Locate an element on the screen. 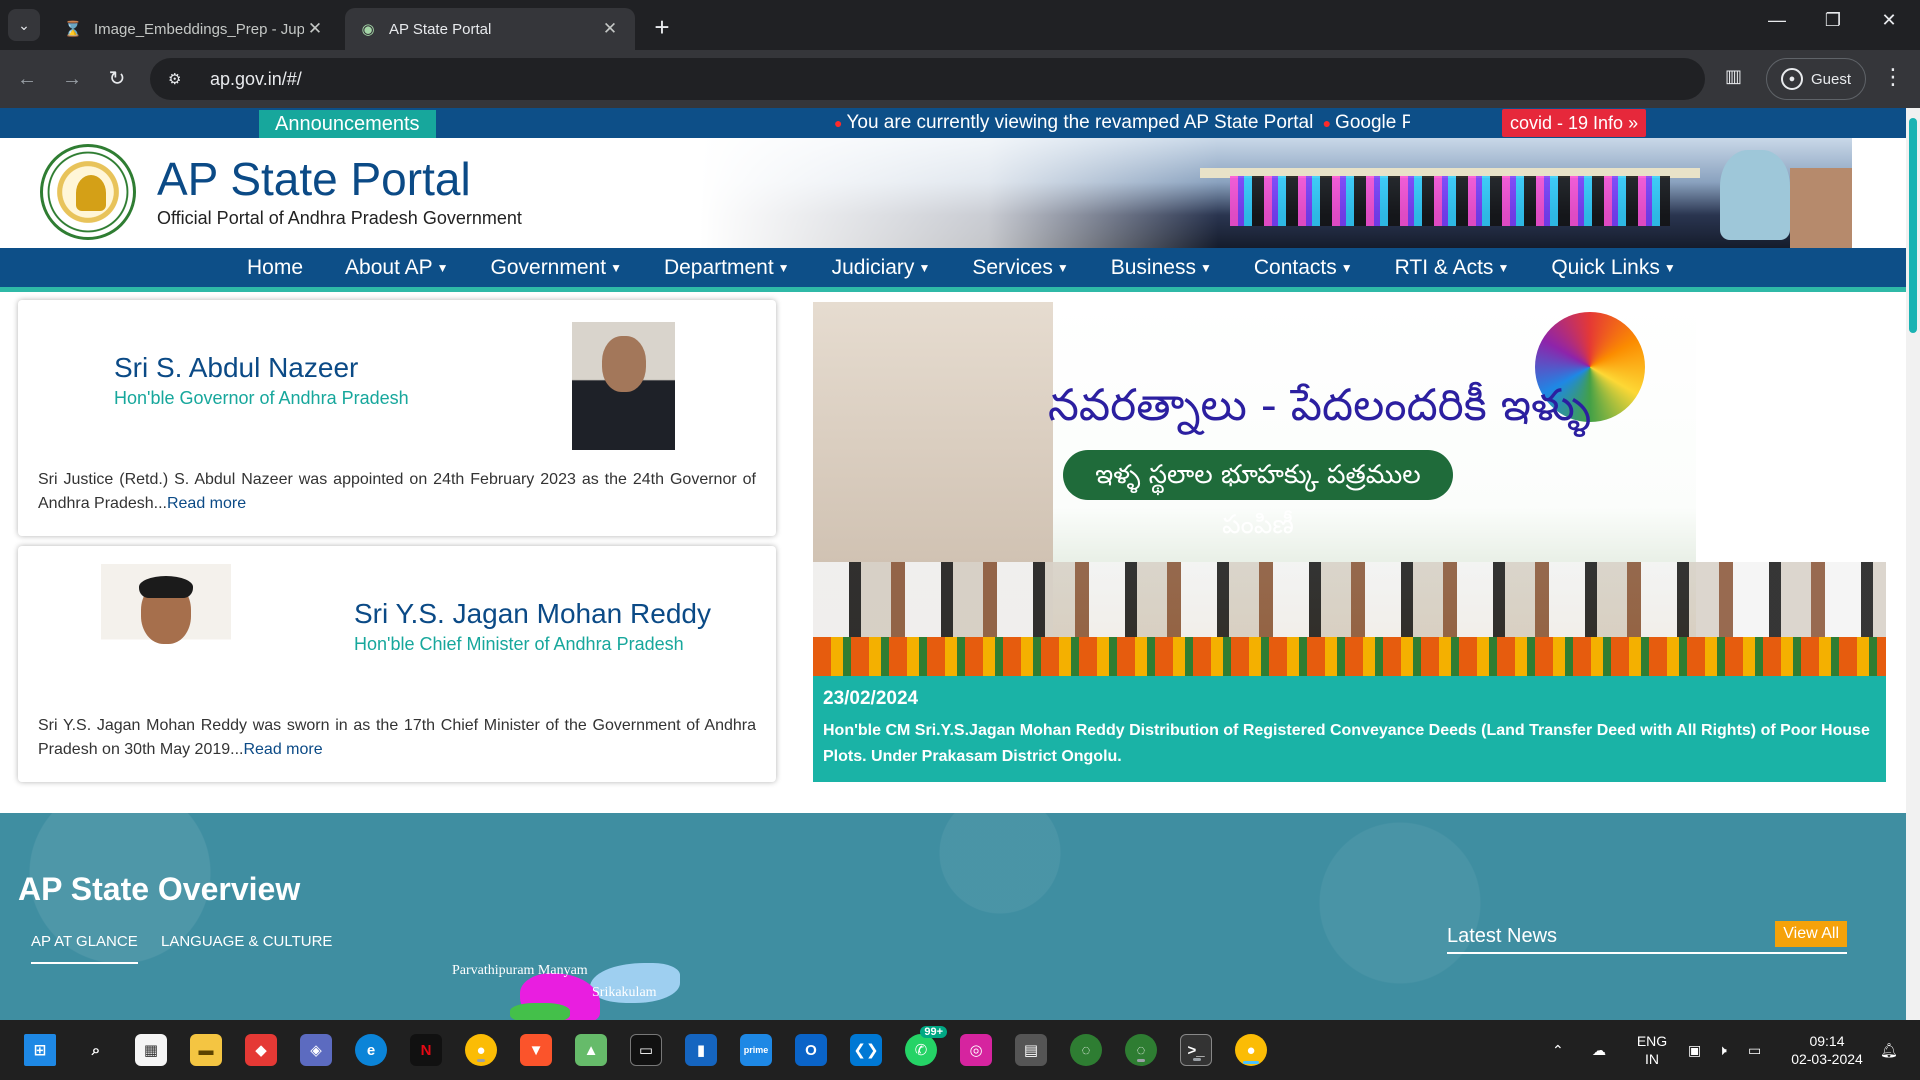 The image size is (1920, 1080). prime-video-icon: prime is located at coordinates (756, 1050).